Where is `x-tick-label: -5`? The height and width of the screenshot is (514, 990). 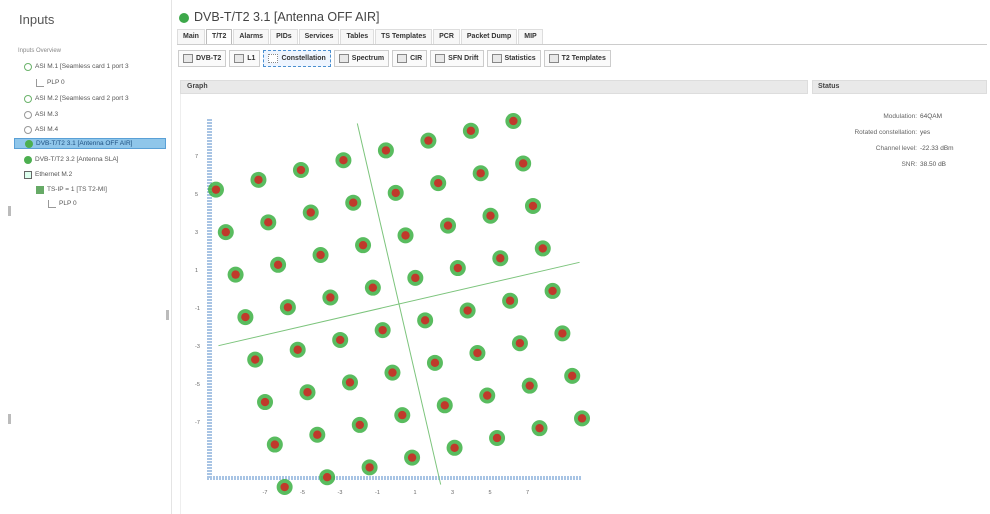
x-tick-label: -5 is located at coordinates (302, 493).